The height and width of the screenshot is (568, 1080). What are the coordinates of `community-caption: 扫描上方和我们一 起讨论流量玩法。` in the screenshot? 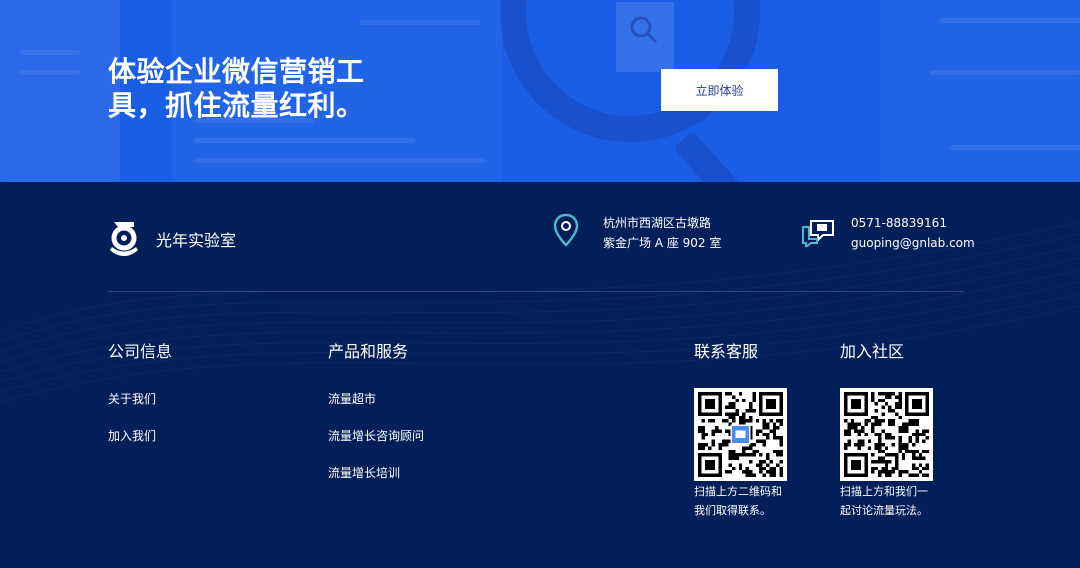 It's located at (890, 501).